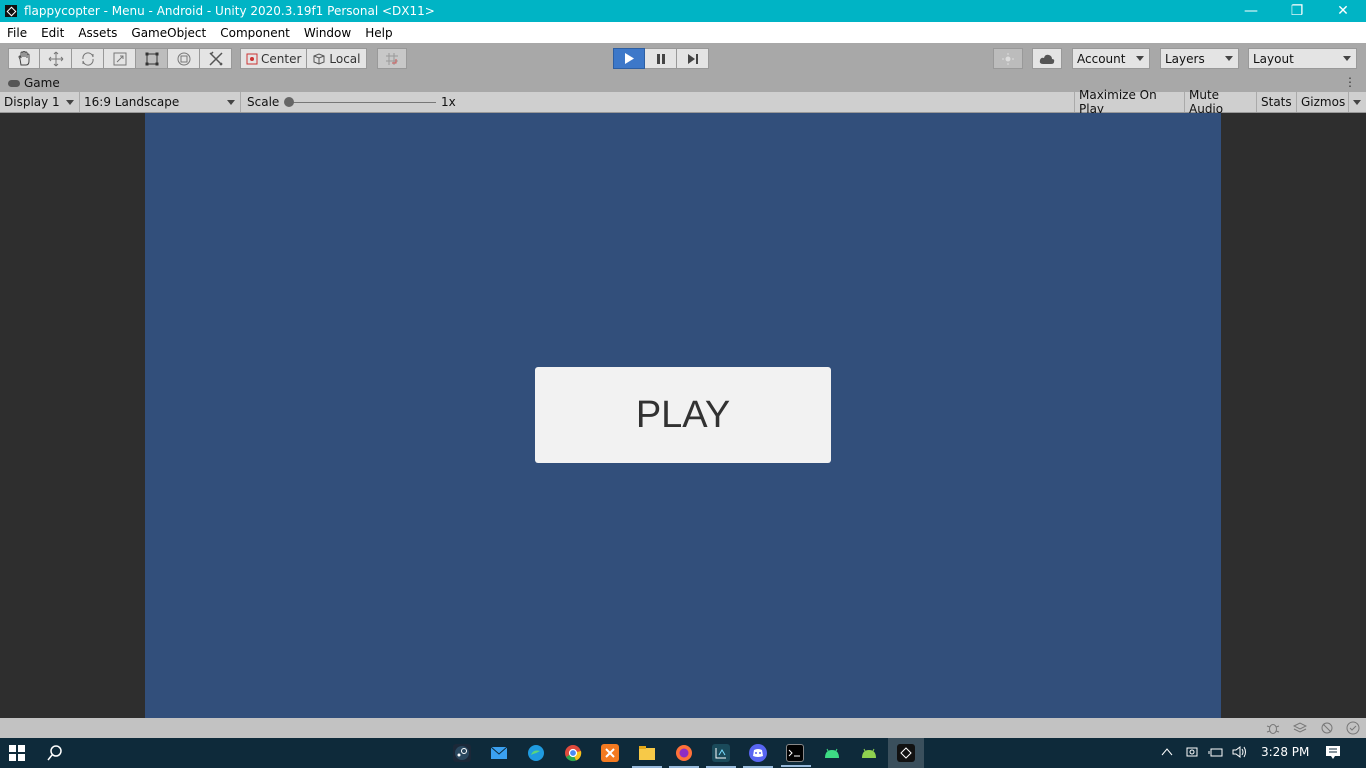  I want to click on tray-power-icon, so click(1216, 753).